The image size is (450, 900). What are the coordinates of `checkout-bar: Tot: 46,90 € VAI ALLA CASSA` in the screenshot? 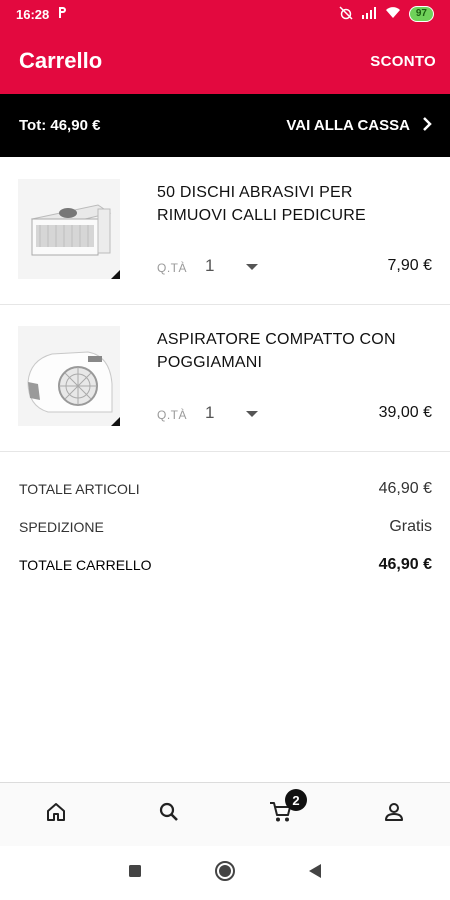 It's located at (225, 125).